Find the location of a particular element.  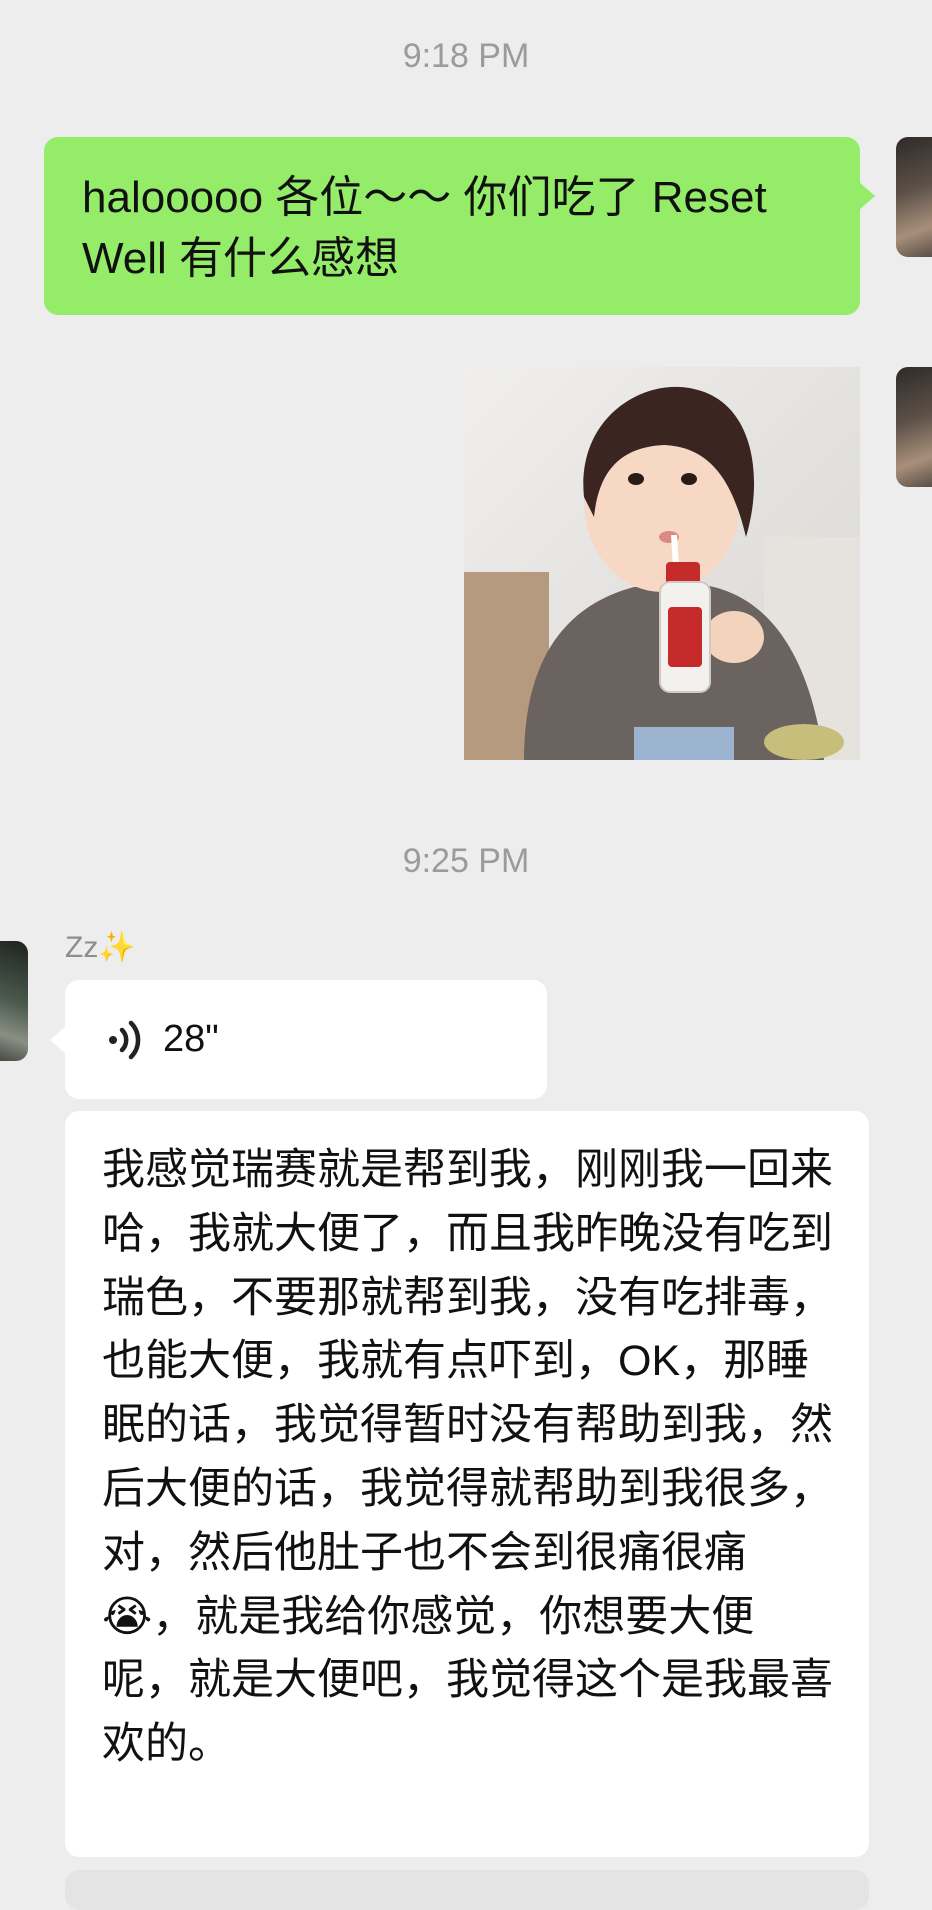

voice-message-bubble: 28" is located at coordinates (306, 1039).